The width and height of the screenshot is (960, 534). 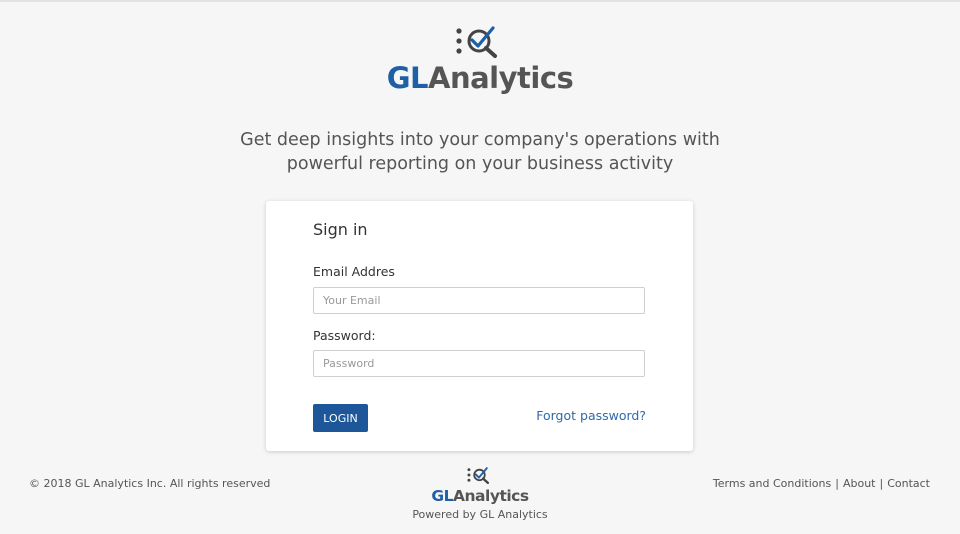 I want to click on contact-link: Contact, so click(x=908, y=483).